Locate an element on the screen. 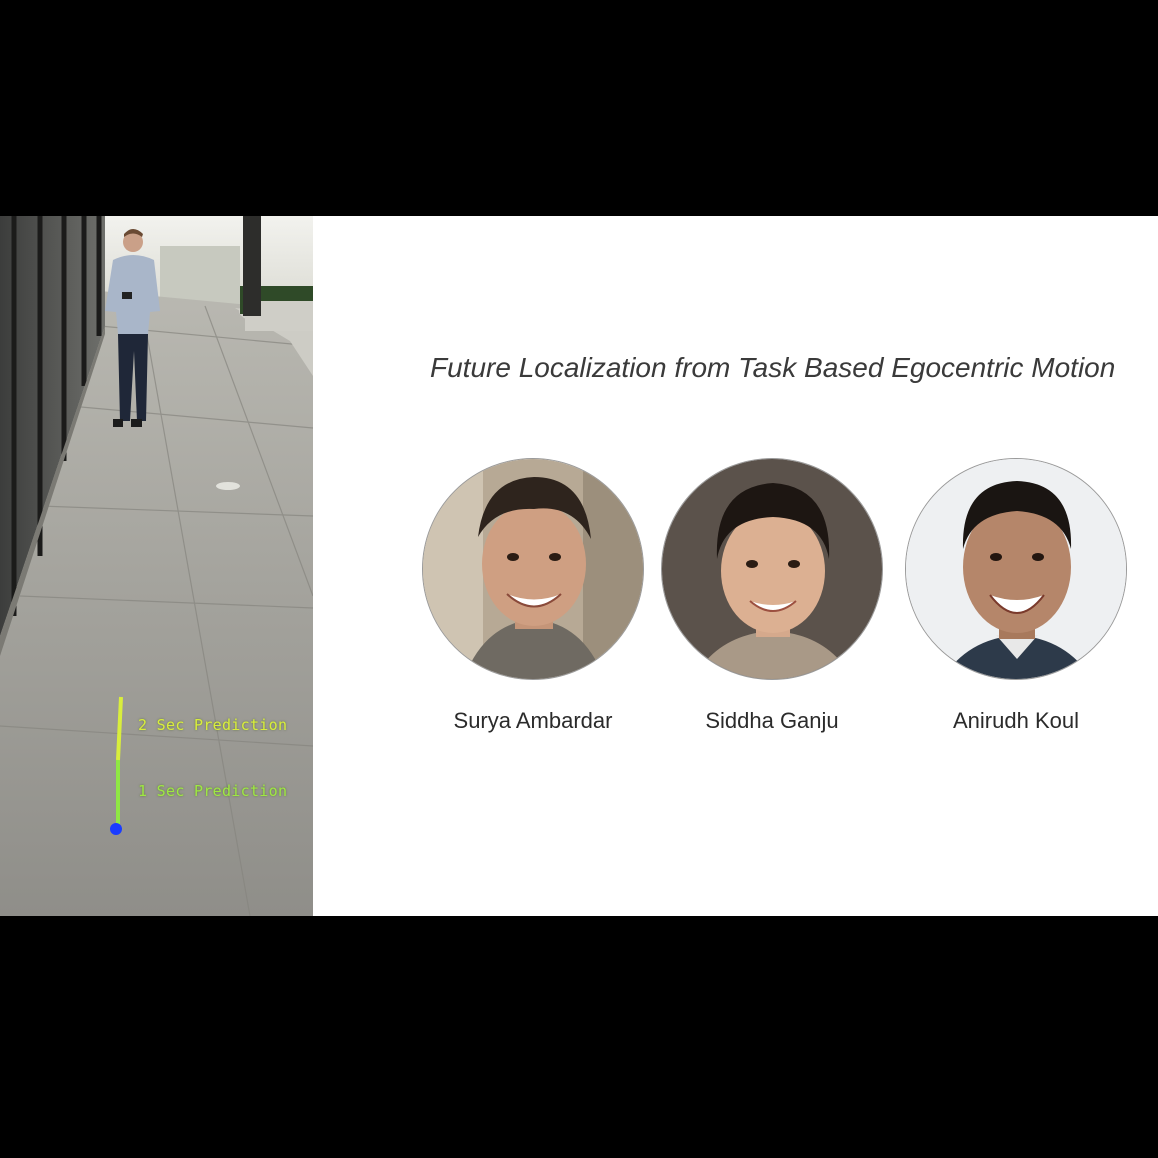 This screenshot has height=1158, width=1158. author-card: Siddha Ganju is located at coordinates (772, 596).